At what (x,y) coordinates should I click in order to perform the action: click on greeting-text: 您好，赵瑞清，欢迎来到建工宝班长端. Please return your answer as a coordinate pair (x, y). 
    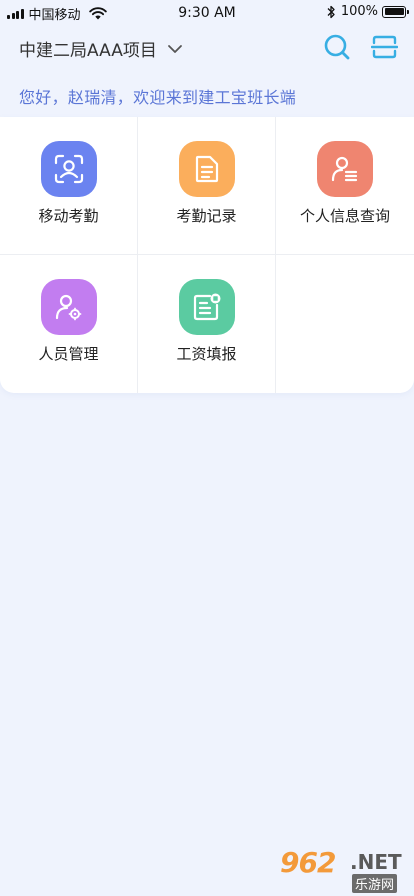
    Looking at the image, I should click on (158, 97).